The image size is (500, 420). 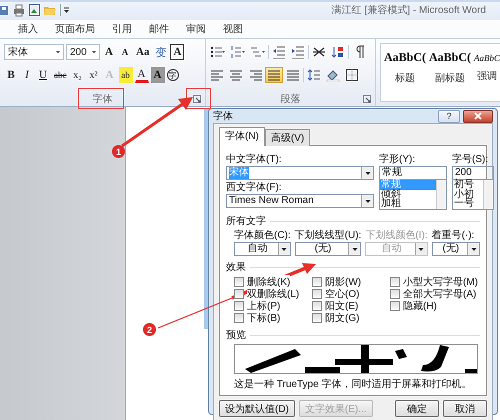 I want to click on section-heading: 预览, so click(x=236, y=335).